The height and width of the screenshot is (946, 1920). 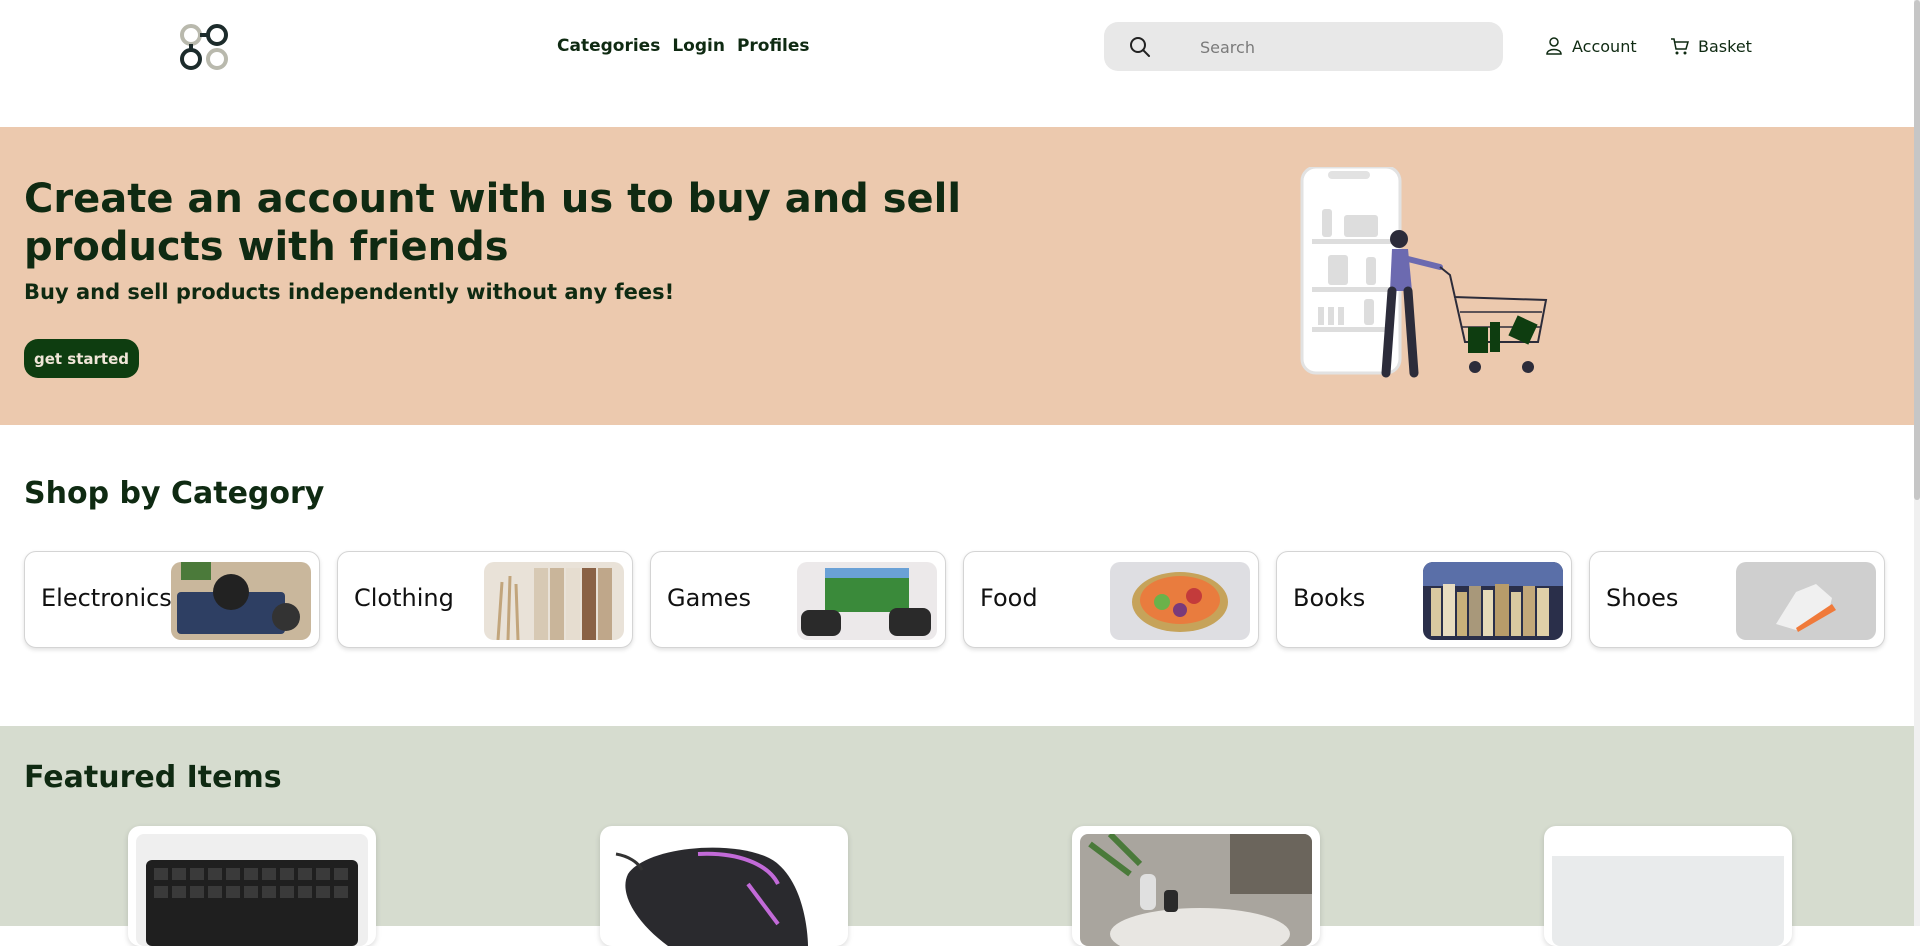 What do you see at coordinates (1725, 46) in the screenshot?
I see `basket-label: Basket` at bounding box center [1725, 46].